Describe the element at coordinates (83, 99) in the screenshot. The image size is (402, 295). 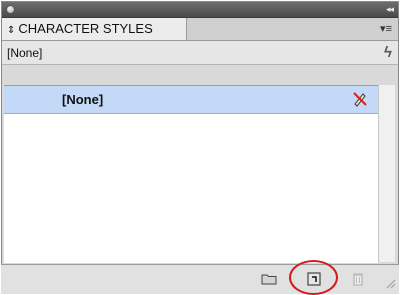
I see `list-item-label: [None]` at that location.